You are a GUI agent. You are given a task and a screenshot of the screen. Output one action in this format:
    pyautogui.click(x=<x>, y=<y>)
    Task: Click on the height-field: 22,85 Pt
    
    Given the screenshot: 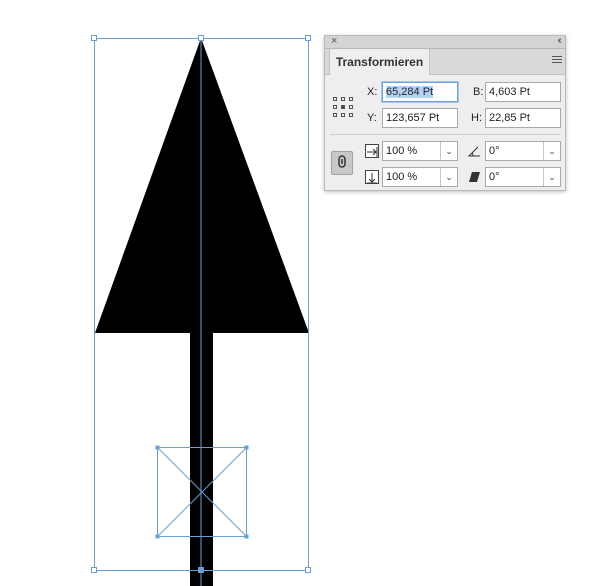 What is the action you would take?
    pyautogui.click(x=523, y=118)
    